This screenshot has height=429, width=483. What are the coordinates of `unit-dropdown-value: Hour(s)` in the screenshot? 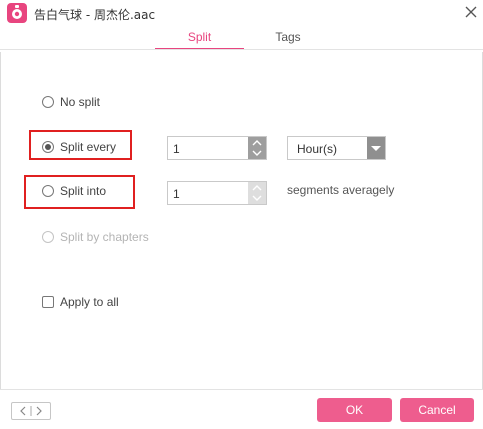 It's located at (317, 149).